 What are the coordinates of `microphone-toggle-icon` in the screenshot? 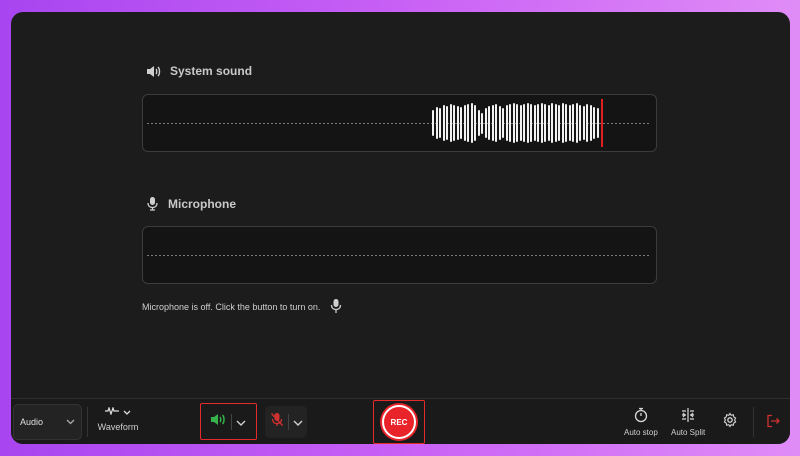 It's located at (336, 307).